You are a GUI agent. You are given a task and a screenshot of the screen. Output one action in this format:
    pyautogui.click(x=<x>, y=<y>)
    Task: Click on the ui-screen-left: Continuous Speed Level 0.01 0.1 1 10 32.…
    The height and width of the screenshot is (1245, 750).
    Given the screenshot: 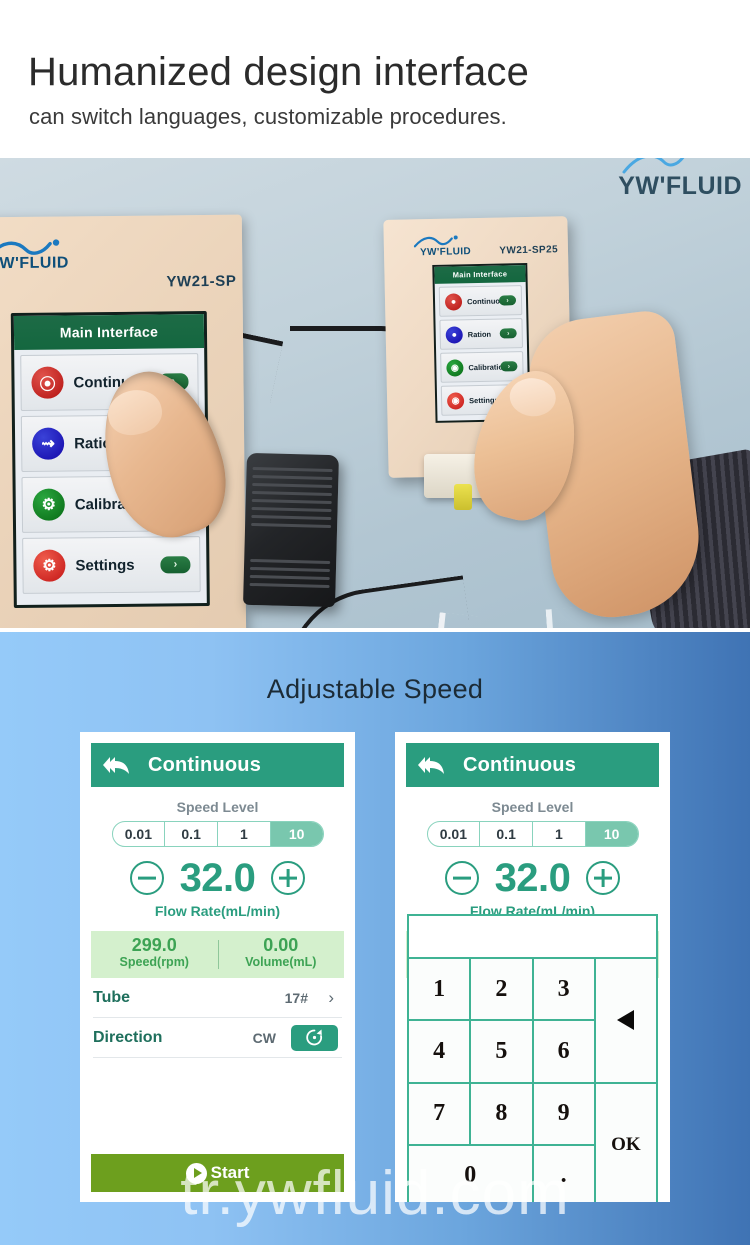 What is the action you would take?
    pyautogui.click(x=217, y=967)
    